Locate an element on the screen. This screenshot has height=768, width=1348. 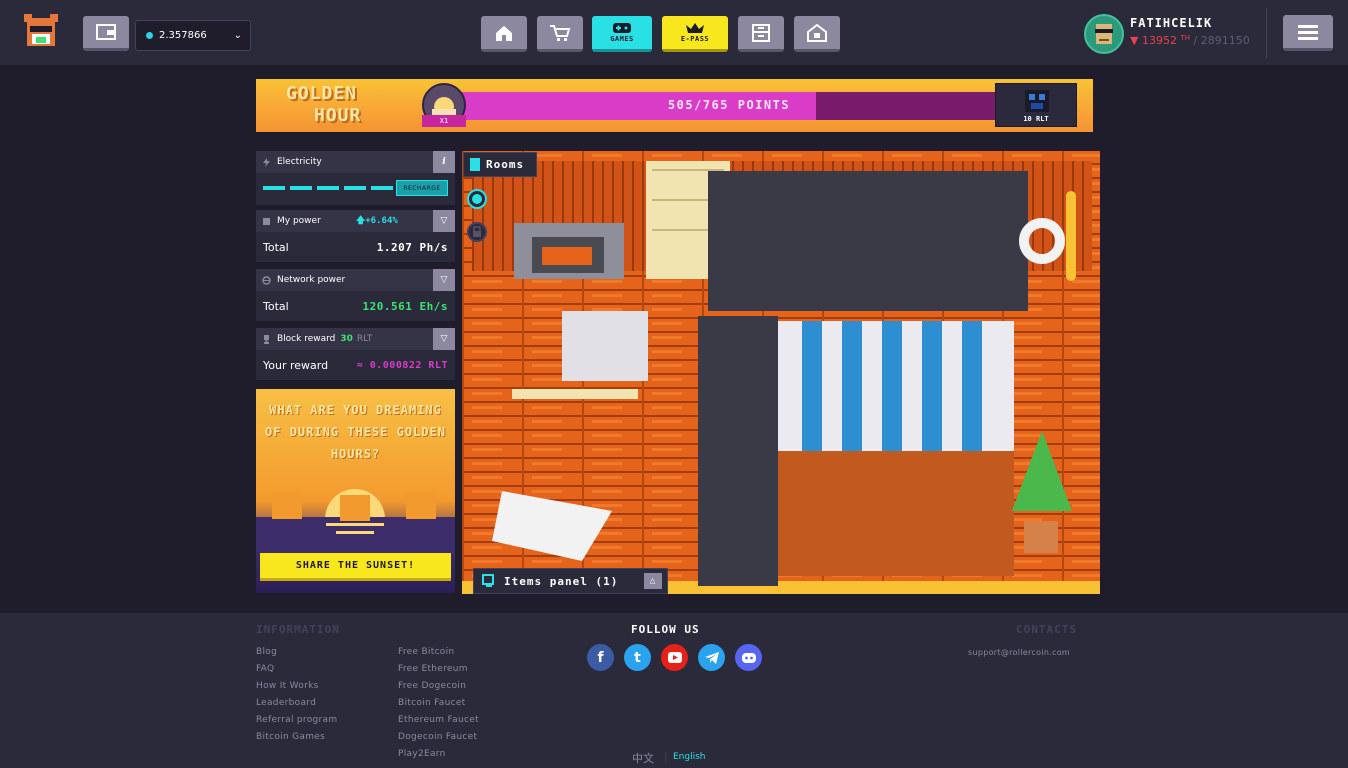
footer-link: Leaderboard is located at coordinates (286, 703).